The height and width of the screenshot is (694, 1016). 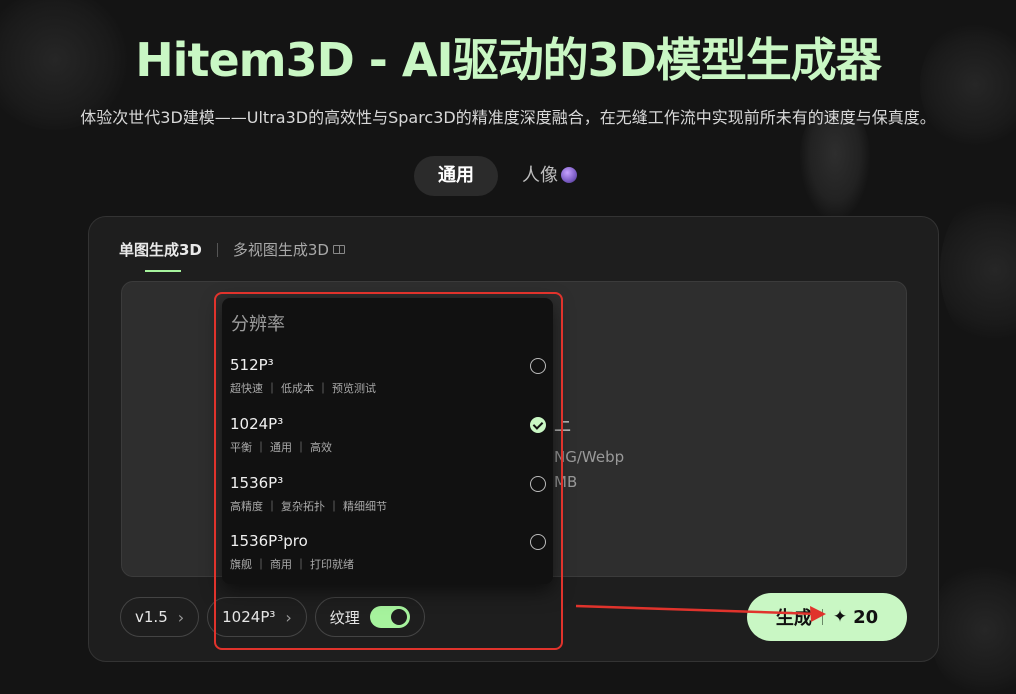 What do you see at coordinates (589, 457) in the screenshot?
I see `upload-format-partial: NG/Webp` at bounding box center [589, 457].